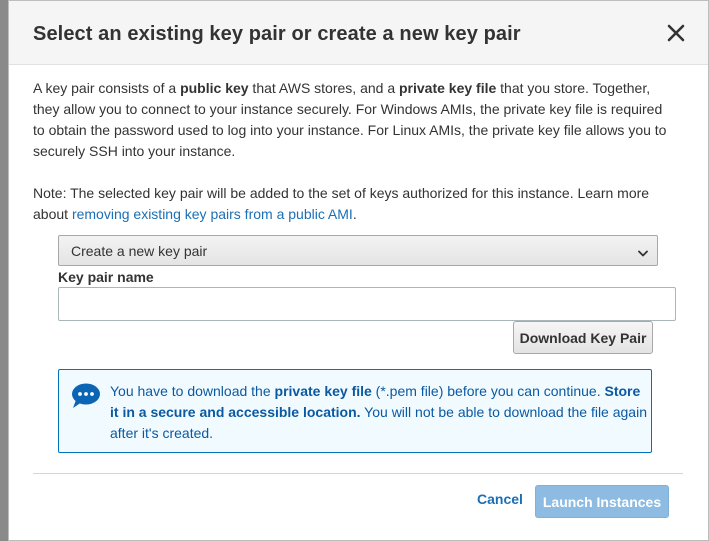 The width and height of the screenshot is (709, 541). I want to click on key-pair-select: Create a new key pair, so click(358, 250).